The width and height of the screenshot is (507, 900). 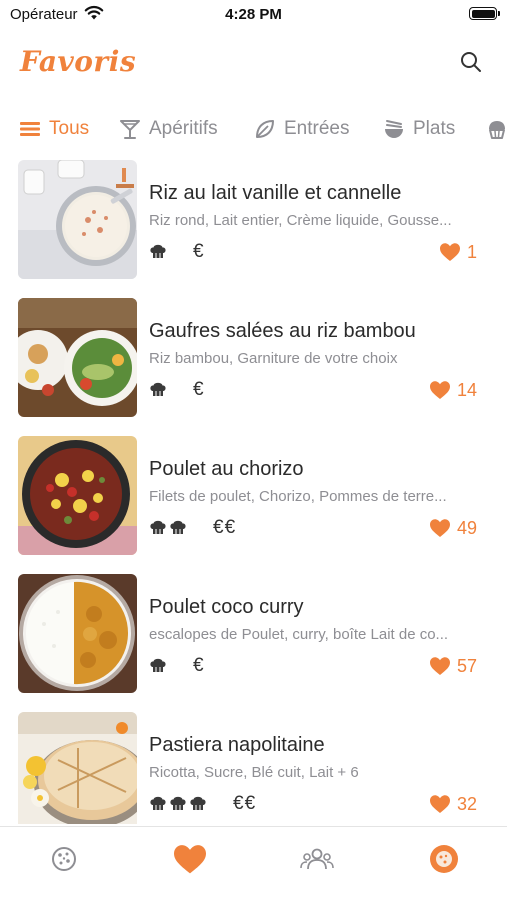 I want to click on leaf-icon, so click(x=265, y=129).